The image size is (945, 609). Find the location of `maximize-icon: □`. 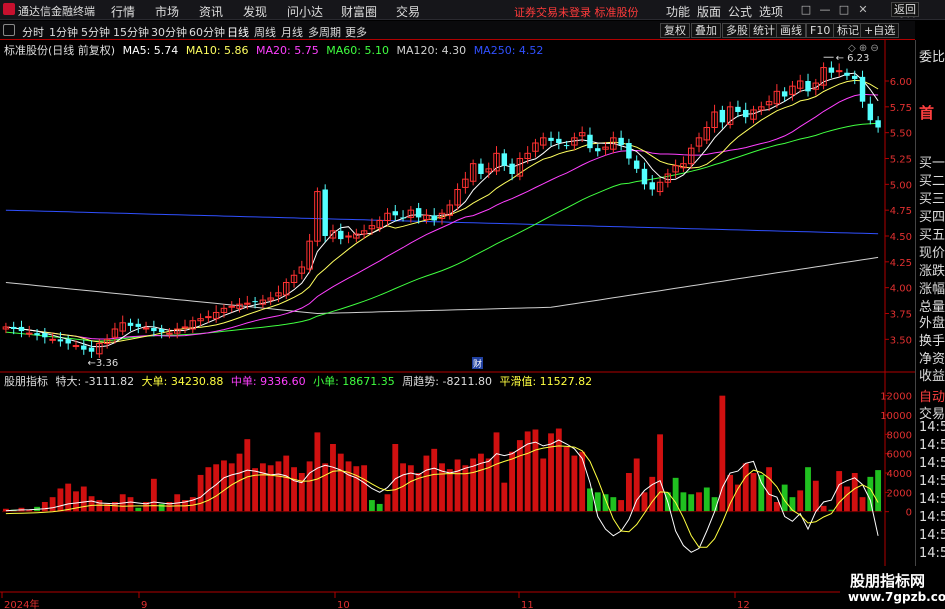

maximize-icon: □ is located at coordinates (844, 10).